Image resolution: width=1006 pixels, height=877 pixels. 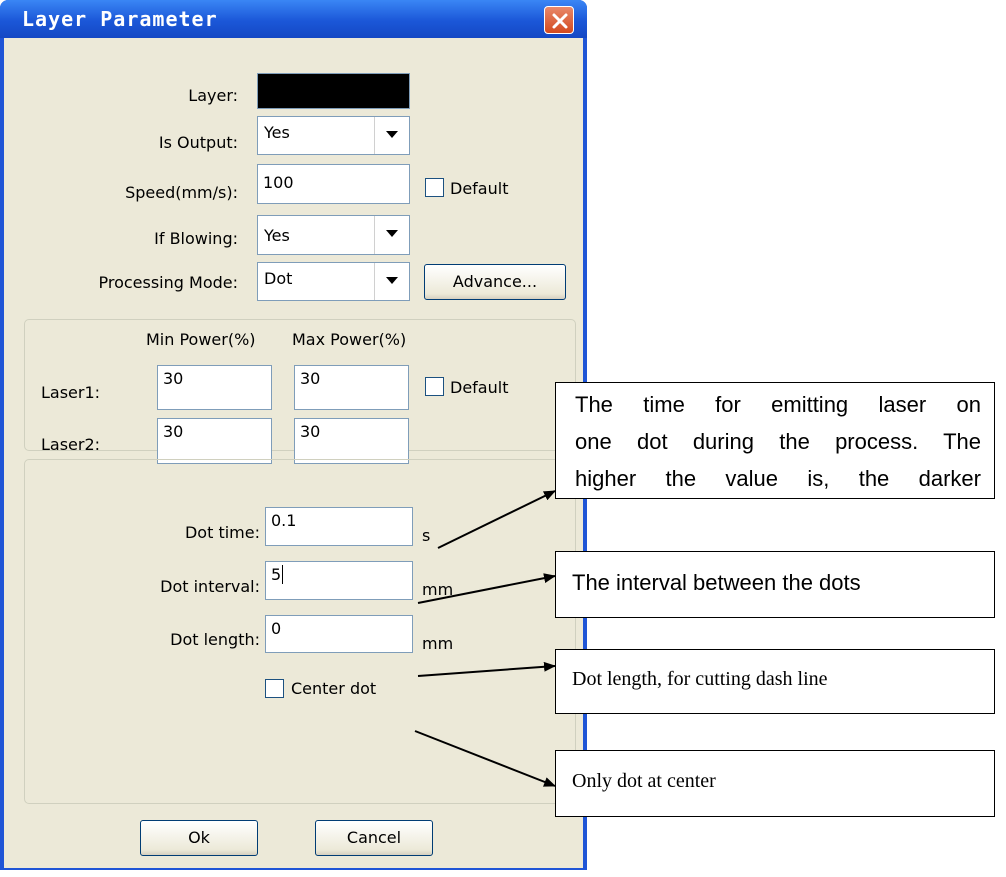 I want to click on dot-length-arrow, so click(x=486, y=669).